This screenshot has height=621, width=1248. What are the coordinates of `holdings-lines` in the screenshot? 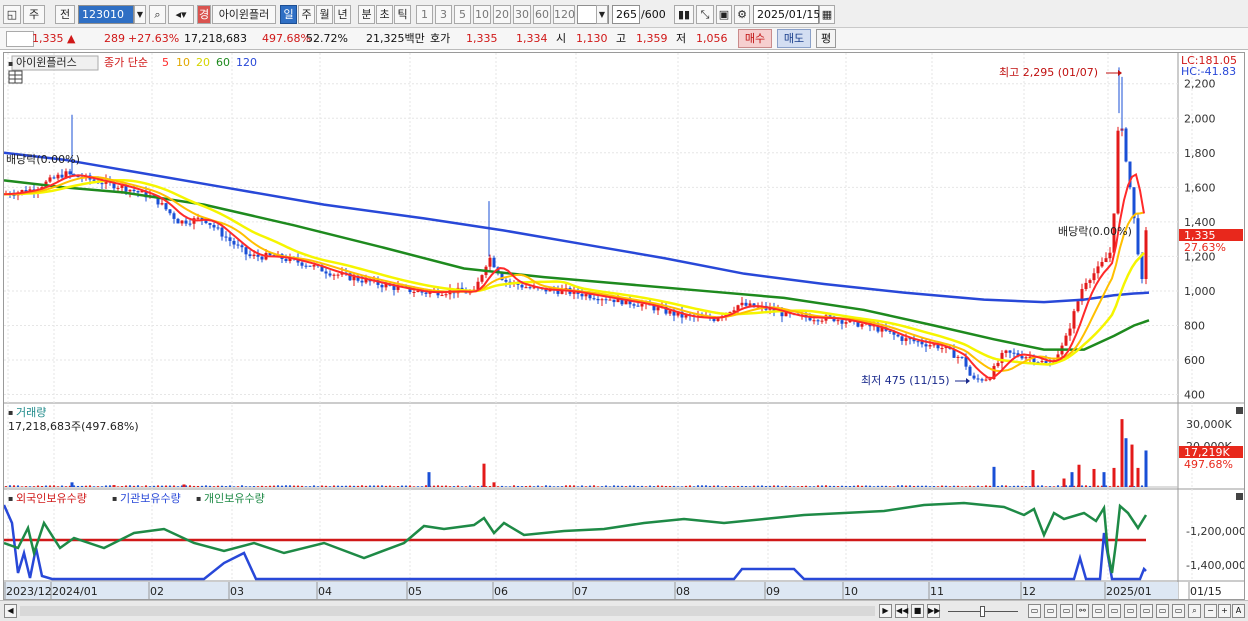 It's located at (575, 541).